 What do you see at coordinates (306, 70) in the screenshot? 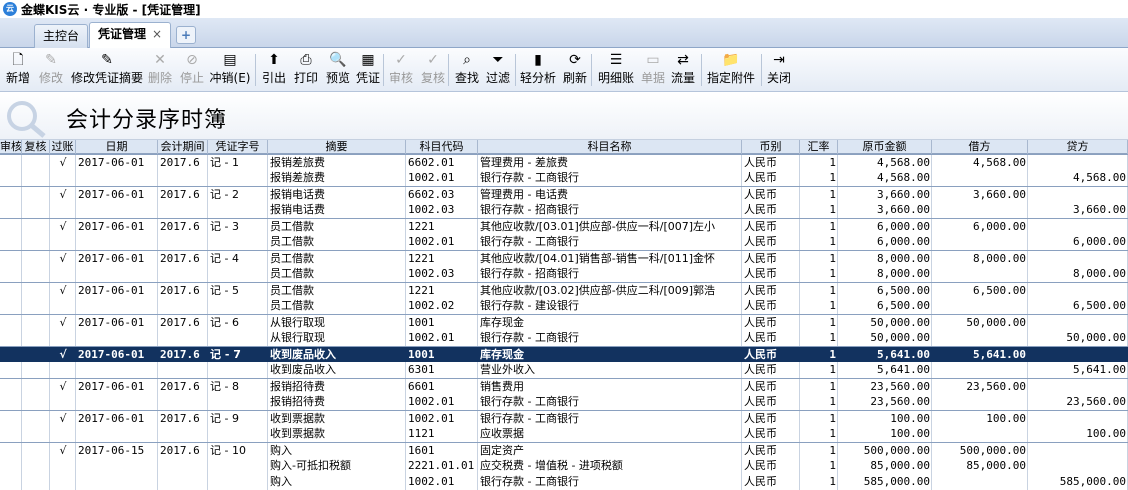
I see `print-button: ⎙ 打印` at bounding box center [306, 70].